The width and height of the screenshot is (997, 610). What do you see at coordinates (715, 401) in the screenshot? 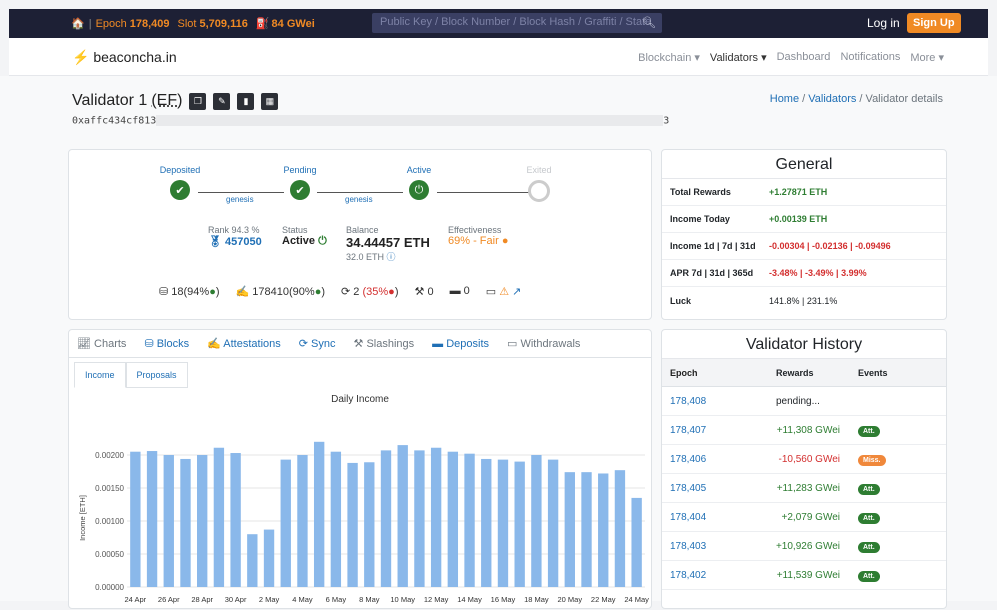
I see `epoch-link: 178,408` at bounding box center [715, 401].